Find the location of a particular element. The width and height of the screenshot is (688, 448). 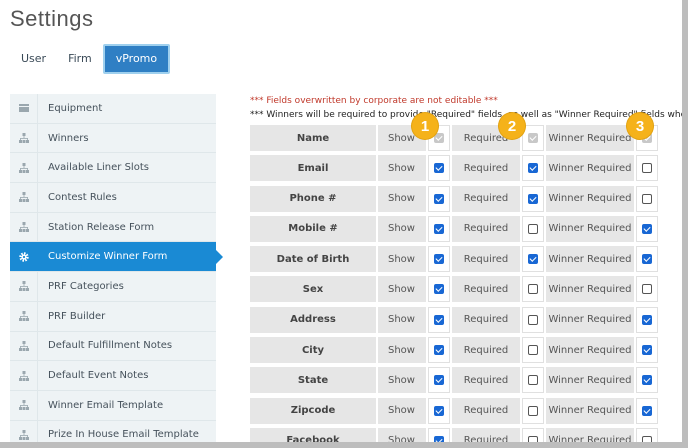

field-name: State is located at coordinates (313, 380).